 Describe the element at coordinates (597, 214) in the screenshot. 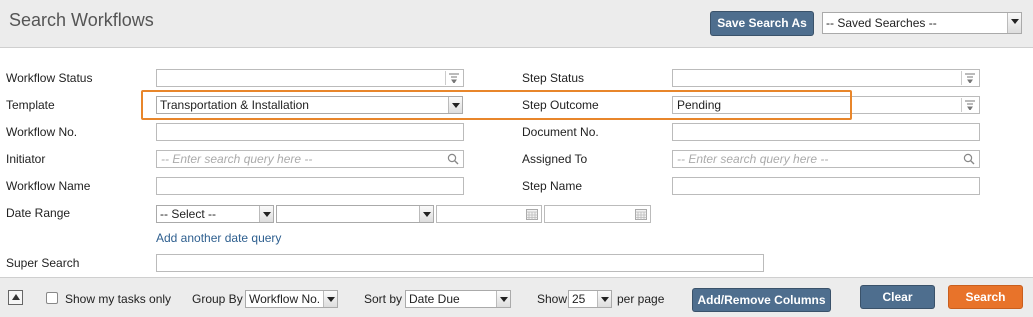

I see `date-to-input` at that location.